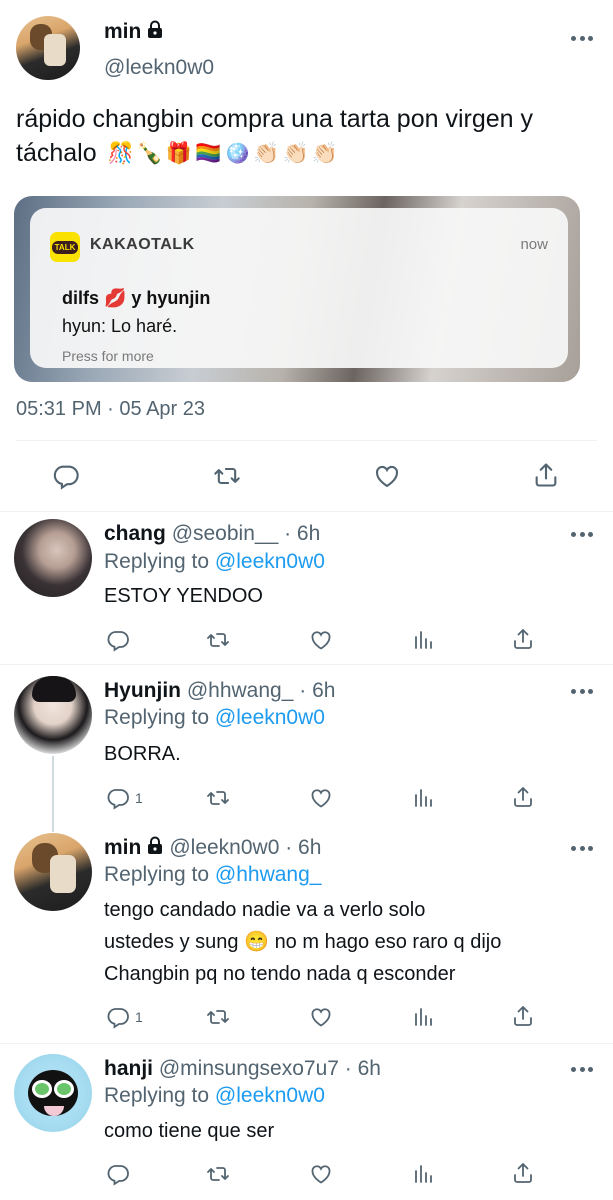 This screenshot has height=1200, width=613. Describe the element at coordinates (149, 154) in the screenshot. I see `champagne-emoji: 🍾` at that location.